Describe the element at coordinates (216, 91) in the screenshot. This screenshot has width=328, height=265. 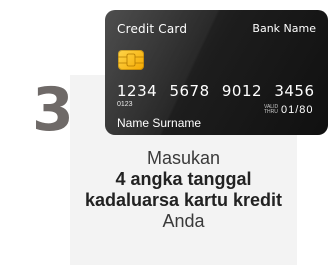
I see `card-number: 1234 5678 9012 3456` at that location.